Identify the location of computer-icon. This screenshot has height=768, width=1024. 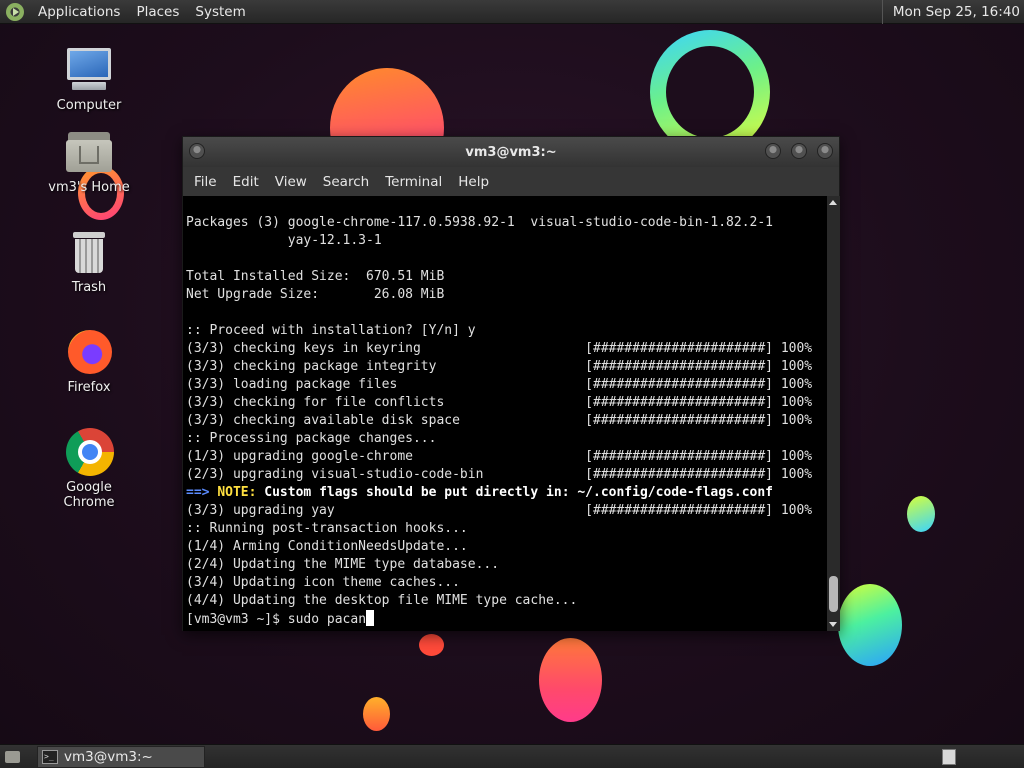
(89, 70).